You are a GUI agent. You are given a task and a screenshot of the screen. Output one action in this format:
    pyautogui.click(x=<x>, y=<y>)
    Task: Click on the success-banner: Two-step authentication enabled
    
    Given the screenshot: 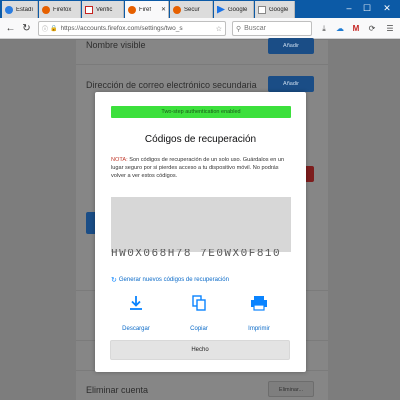 What is the action you would take?
    pyautogui.click(x=201, y=112)
    